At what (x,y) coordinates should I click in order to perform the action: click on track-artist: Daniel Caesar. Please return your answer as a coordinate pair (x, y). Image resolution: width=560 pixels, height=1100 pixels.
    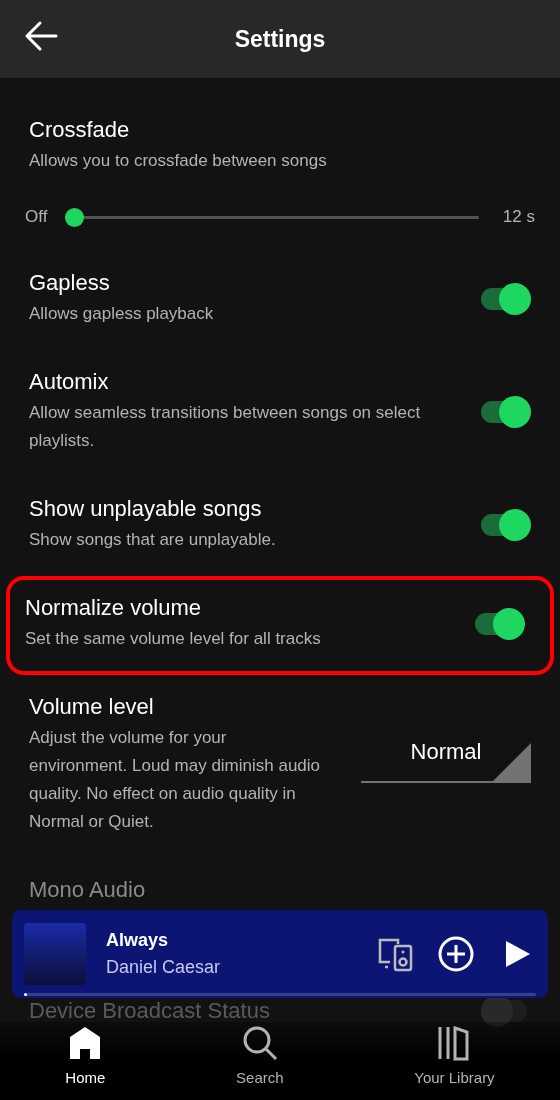
    Looking at the image, I should click on (164, 967).